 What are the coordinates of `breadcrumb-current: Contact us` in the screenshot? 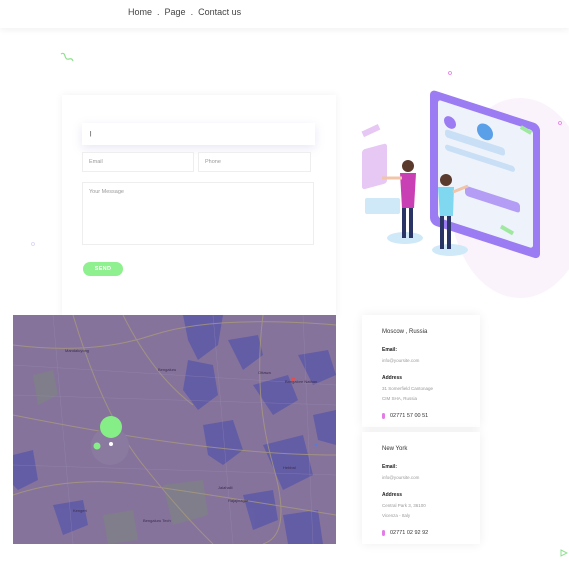 It's located at (220, 12).